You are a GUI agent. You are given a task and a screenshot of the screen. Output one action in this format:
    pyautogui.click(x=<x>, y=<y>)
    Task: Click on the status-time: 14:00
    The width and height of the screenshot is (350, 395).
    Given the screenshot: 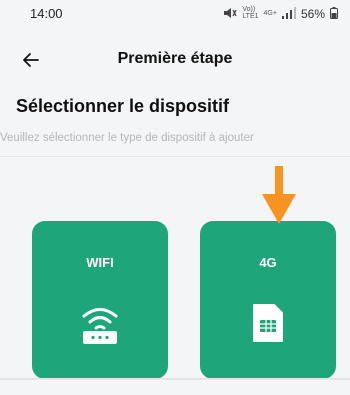 What is the action you would take?
    pyautogui.click(x=46, y=13)
    